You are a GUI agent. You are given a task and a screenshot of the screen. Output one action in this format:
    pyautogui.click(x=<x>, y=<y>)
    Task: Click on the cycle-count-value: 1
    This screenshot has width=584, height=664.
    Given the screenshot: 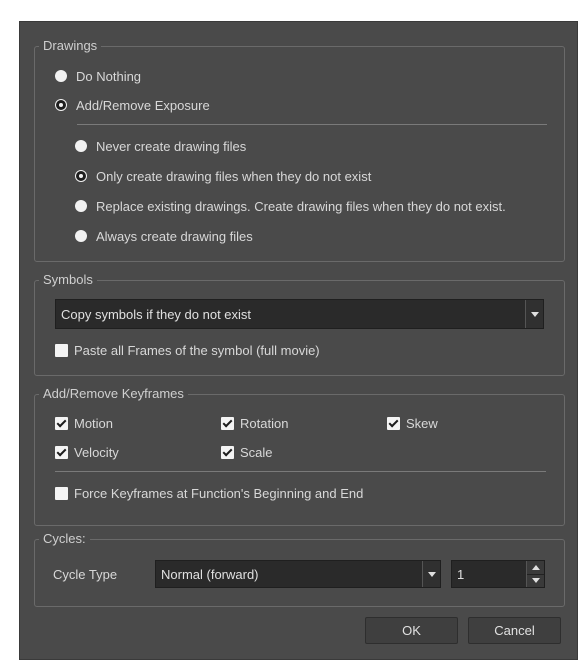 What is the action you would take?
    pyautogui.click(x=461, y=574)
    